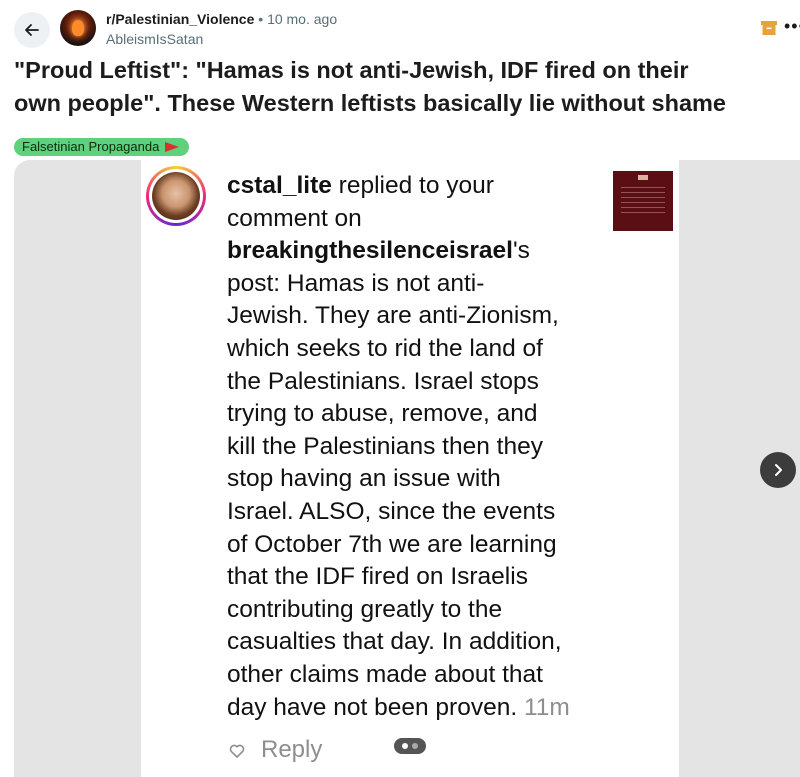 This screenshot has height=777, width=800. What do you see at coordinates (292, 749) in the screenshot?
I see `reply-button: Reply` at bounding box center [292, 749].